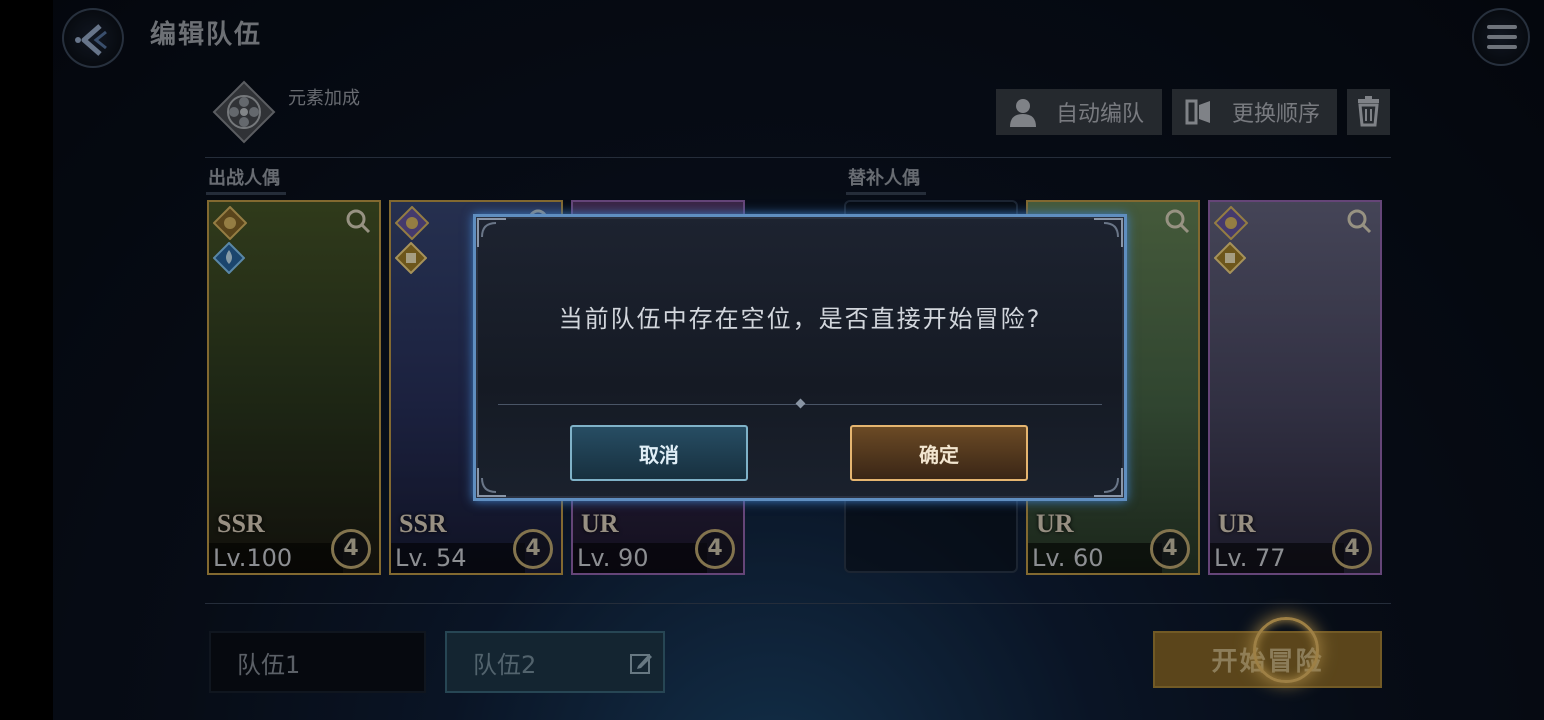 Image resolution: width=1544 pixels, height=720 pixels. Describe the element at coordinates (317, 662) in the screenshot. I see `team-tab-1: 队伍1` at that location.